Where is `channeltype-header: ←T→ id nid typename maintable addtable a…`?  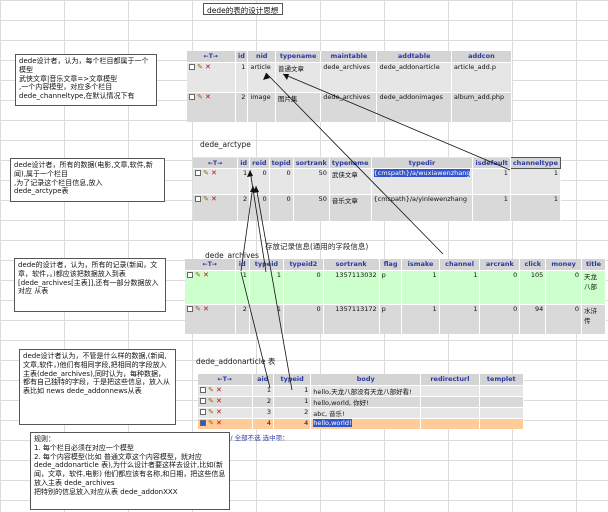 channeltype-header: ←T→ id nid typename maintable addtable a… is located at coordinates (350, 56).